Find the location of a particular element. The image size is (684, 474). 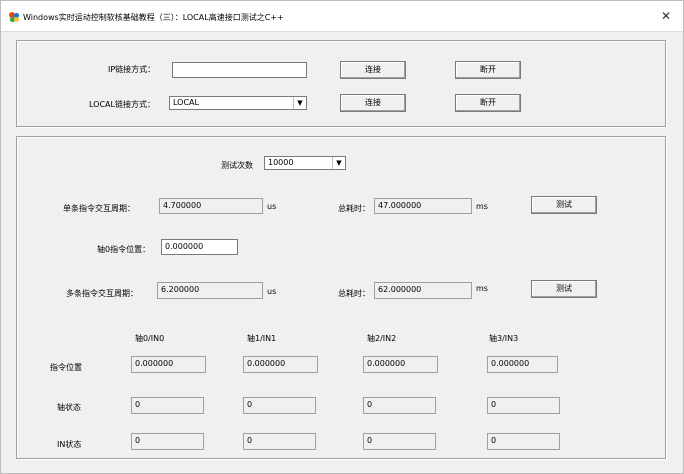

axis-status-axis0: 0 is located at coordinates (167, 405).